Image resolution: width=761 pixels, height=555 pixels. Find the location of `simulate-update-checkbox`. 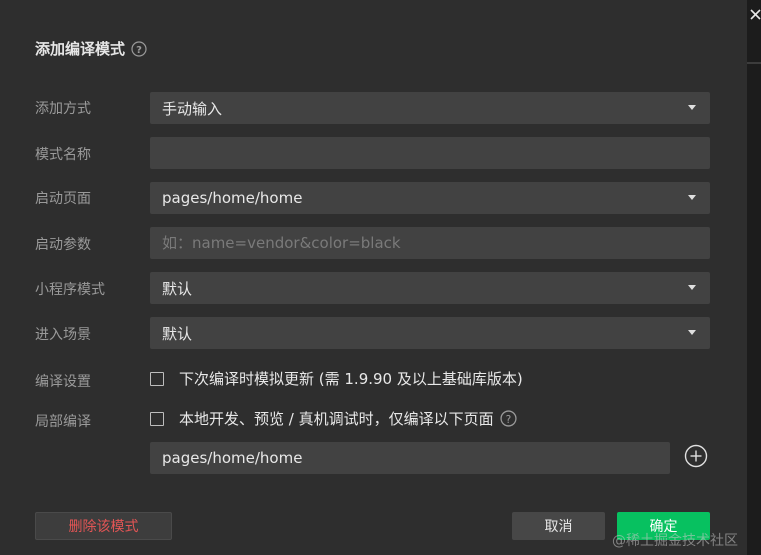

simulate-update-checkbox is located at coordinates (157, 378).